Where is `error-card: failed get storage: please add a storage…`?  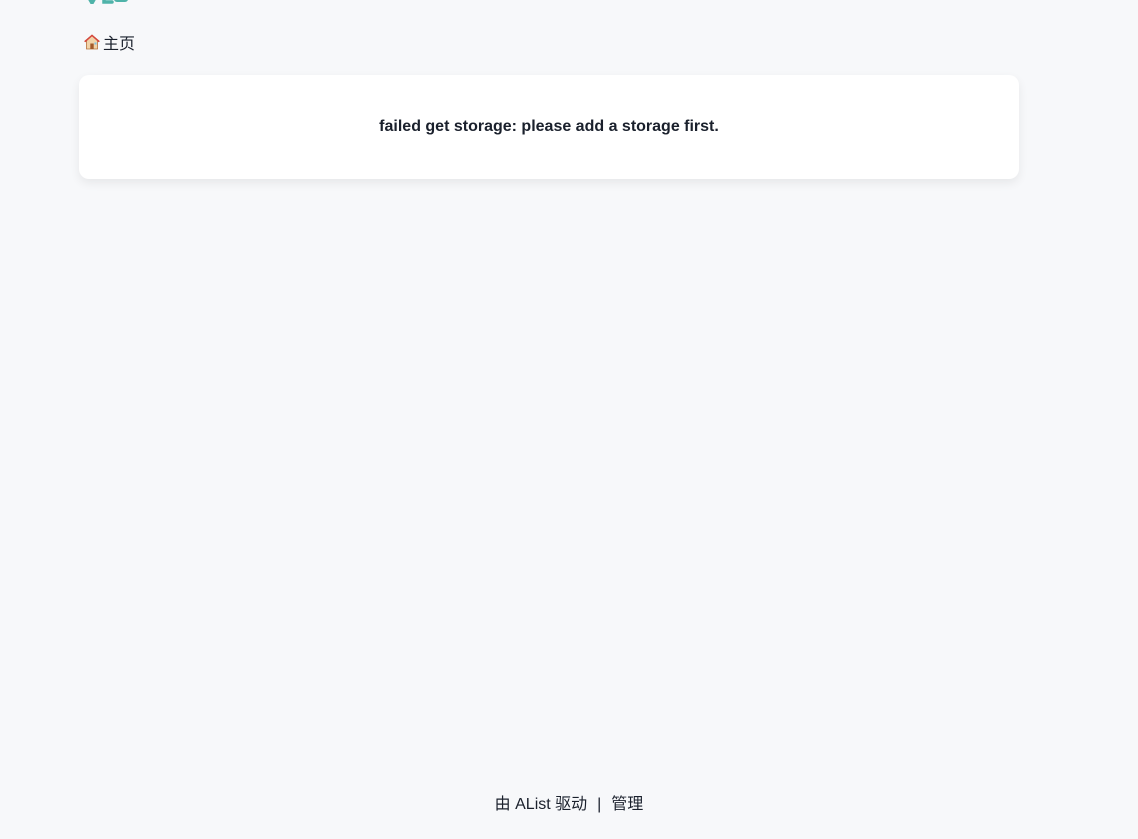 error-card: failed get storage: please add a storage… is located at coordinates (549, 127).